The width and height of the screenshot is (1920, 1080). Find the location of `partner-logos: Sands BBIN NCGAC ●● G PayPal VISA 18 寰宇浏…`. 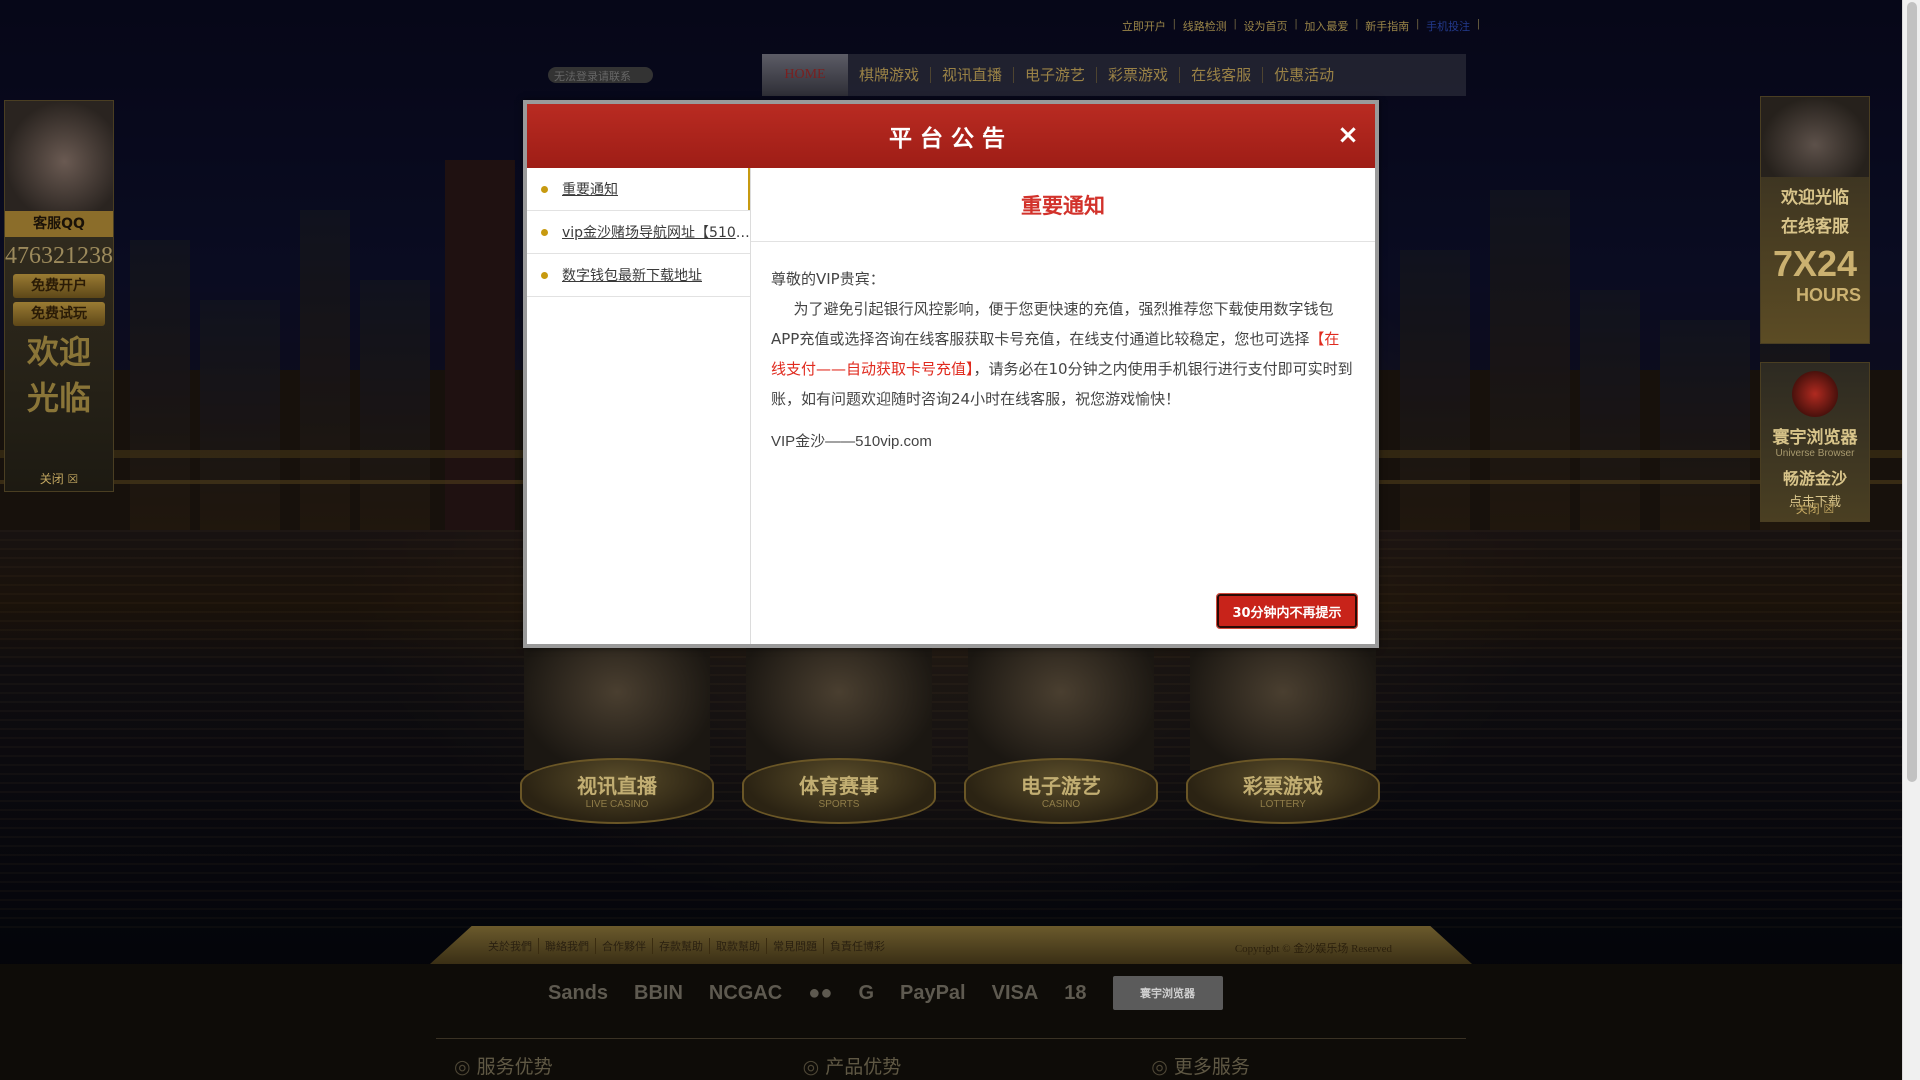

partner-logos: Sands BBIN NCGAC ●● G PayPal VISA 18 寰宇浏… is located at coordinates (885, 993).